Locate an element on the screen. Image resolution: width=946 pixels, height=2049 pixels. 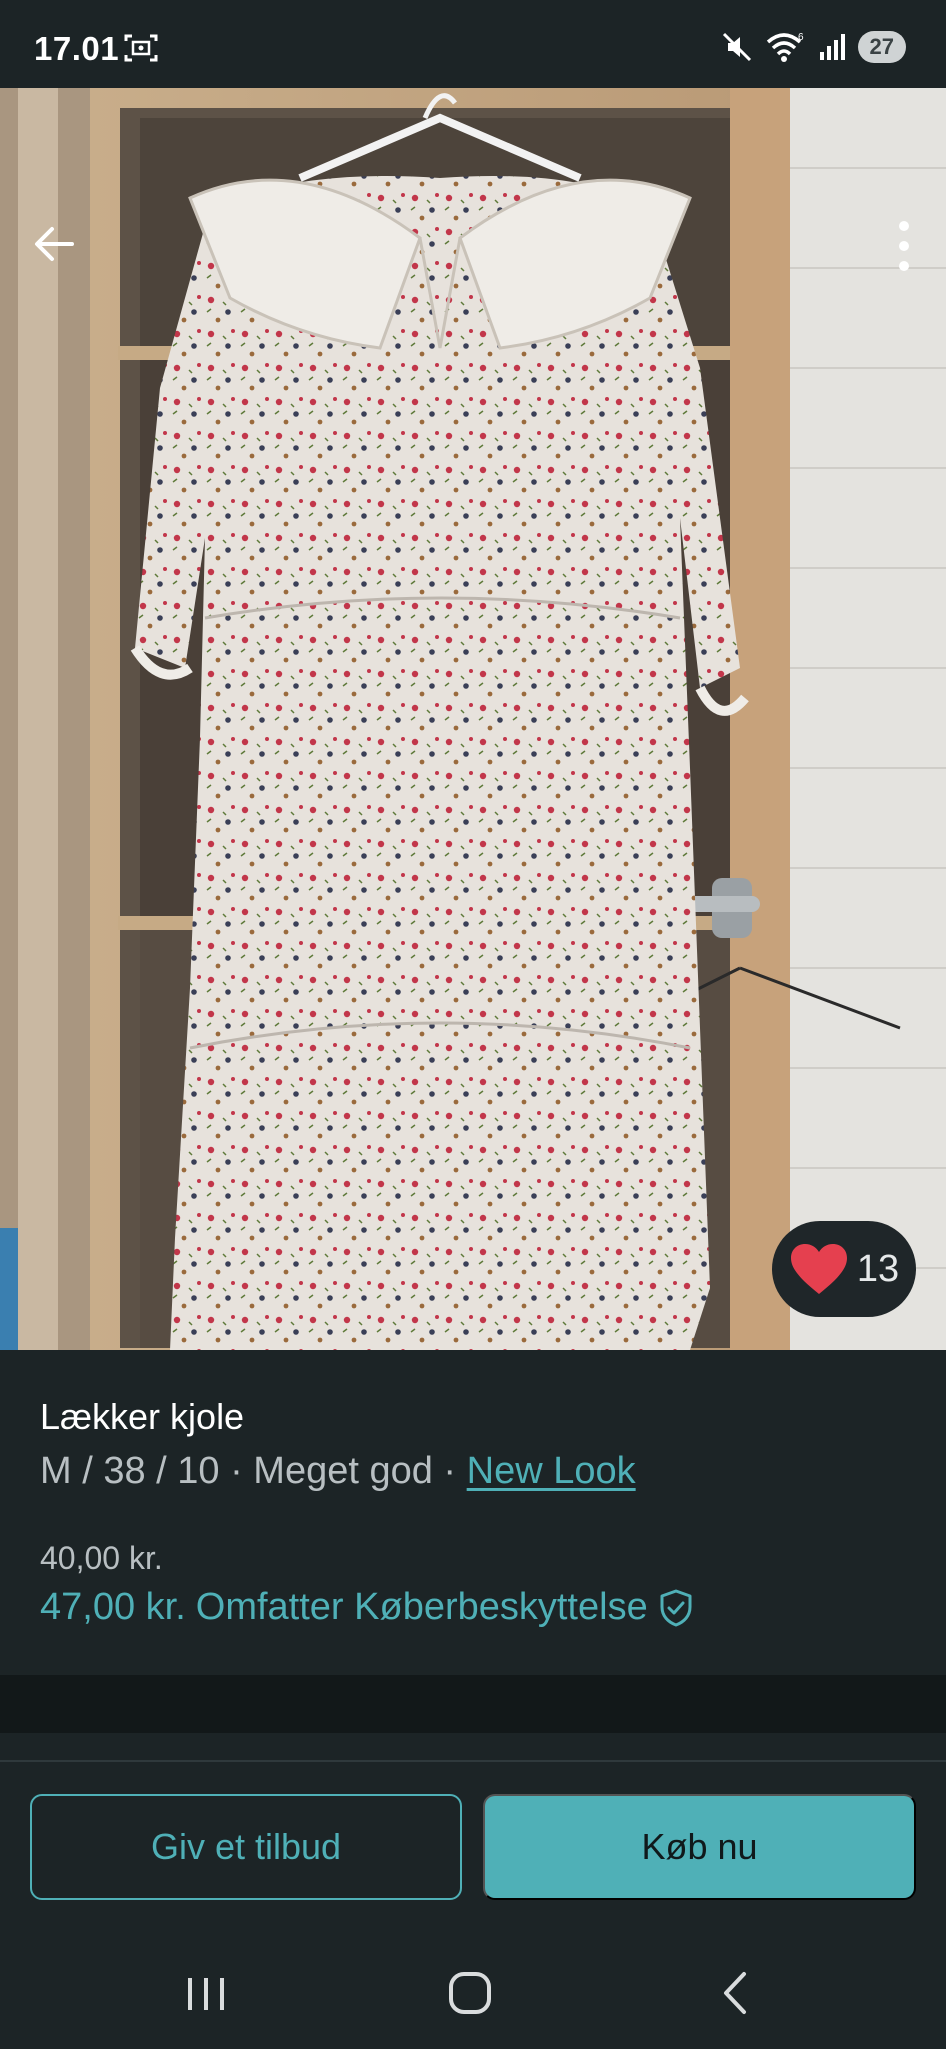
heart-icon is located at coordinates (818, 1269).